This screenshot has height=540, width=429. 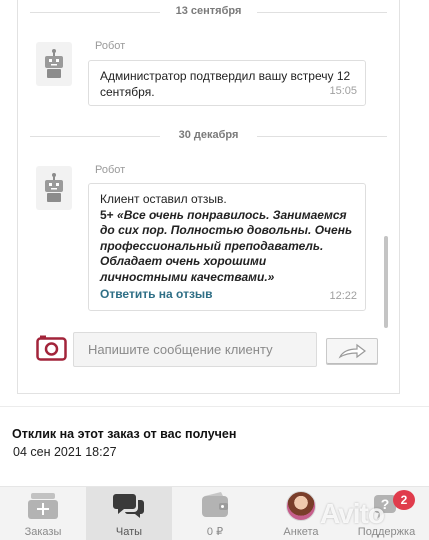 I want to click on nav-label: Анкета, so click(x=301, y=532).